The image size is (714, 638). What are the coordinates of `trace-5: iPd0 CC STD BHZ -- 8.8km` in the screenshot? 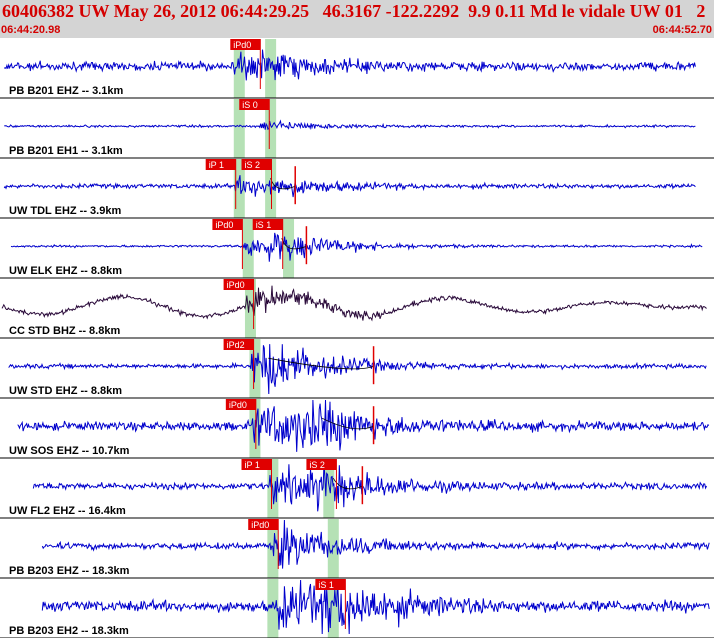 It's located at (357, 309).